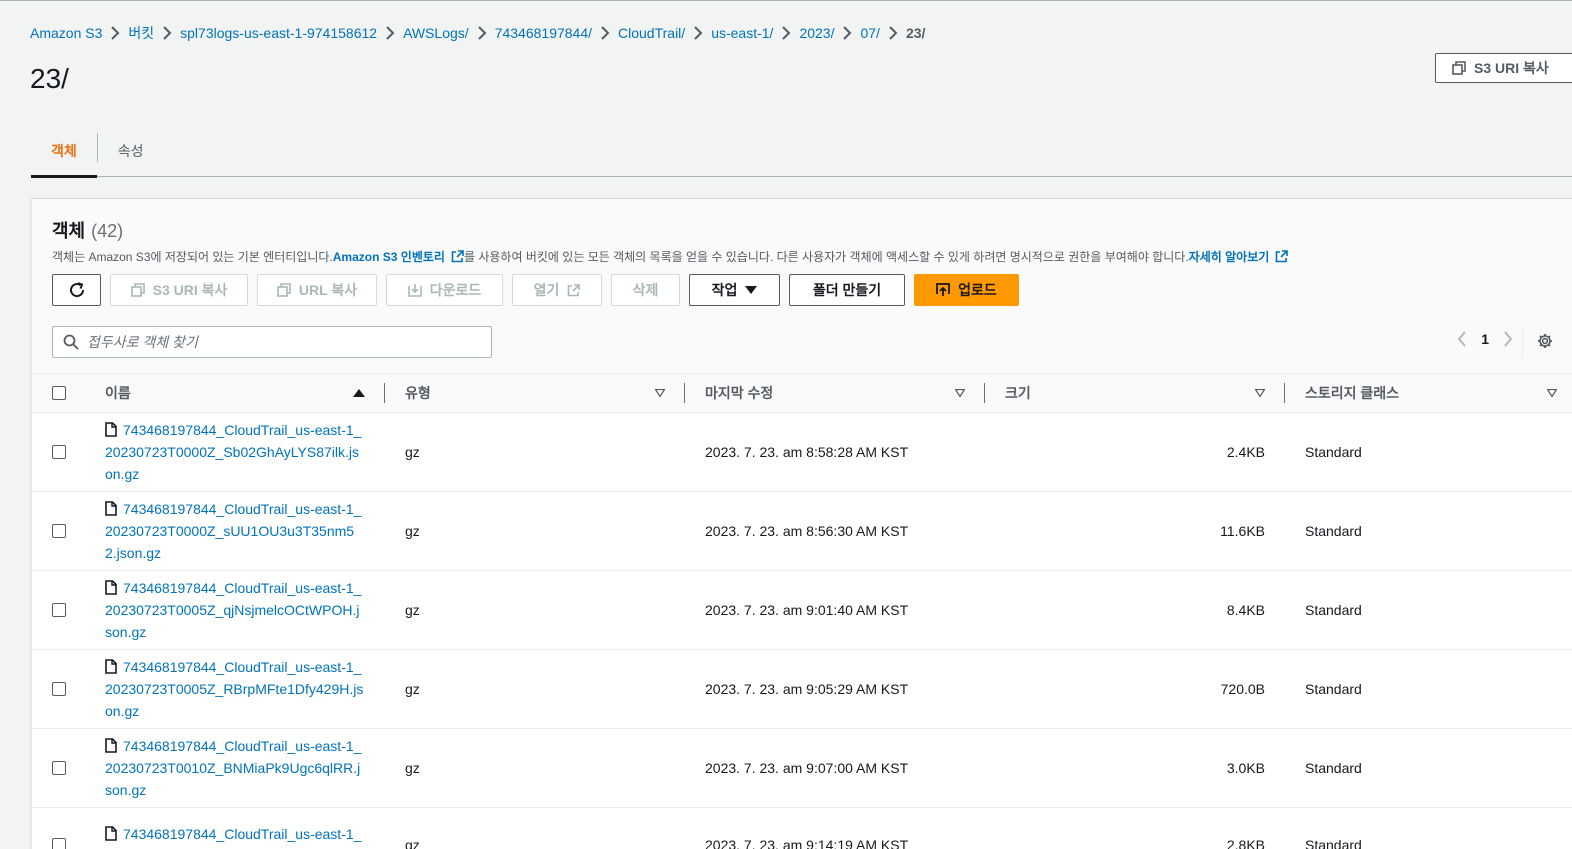 Image resolution: width=1572 pixels, height=849 pixels. Describe the element at coordinates (835, 393) in the screenshot. I see `column-header-last-modified: 마지막 수정` at that location.